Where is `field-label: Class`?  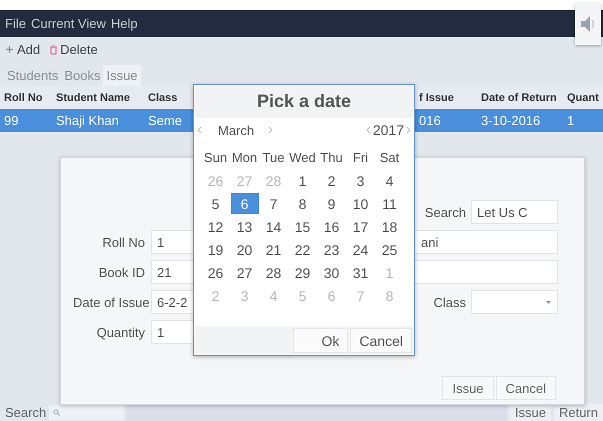 field-label: Class is located at coordinates (449, 302).